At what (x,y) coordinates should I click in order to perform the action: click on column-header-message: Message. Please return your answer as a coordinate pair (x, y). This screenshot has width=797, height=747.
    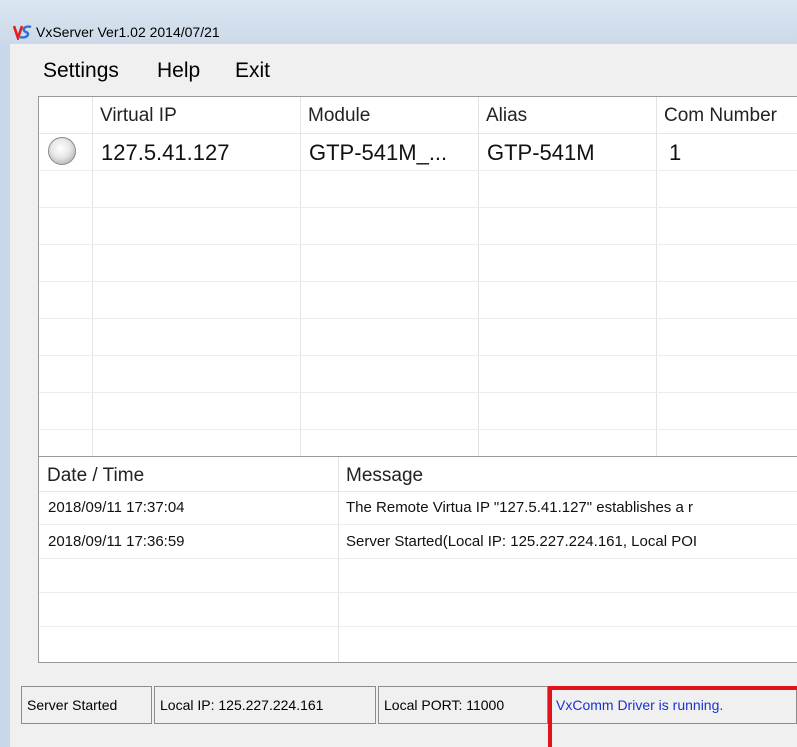
    Looking at the image, I should click on (567, 474).